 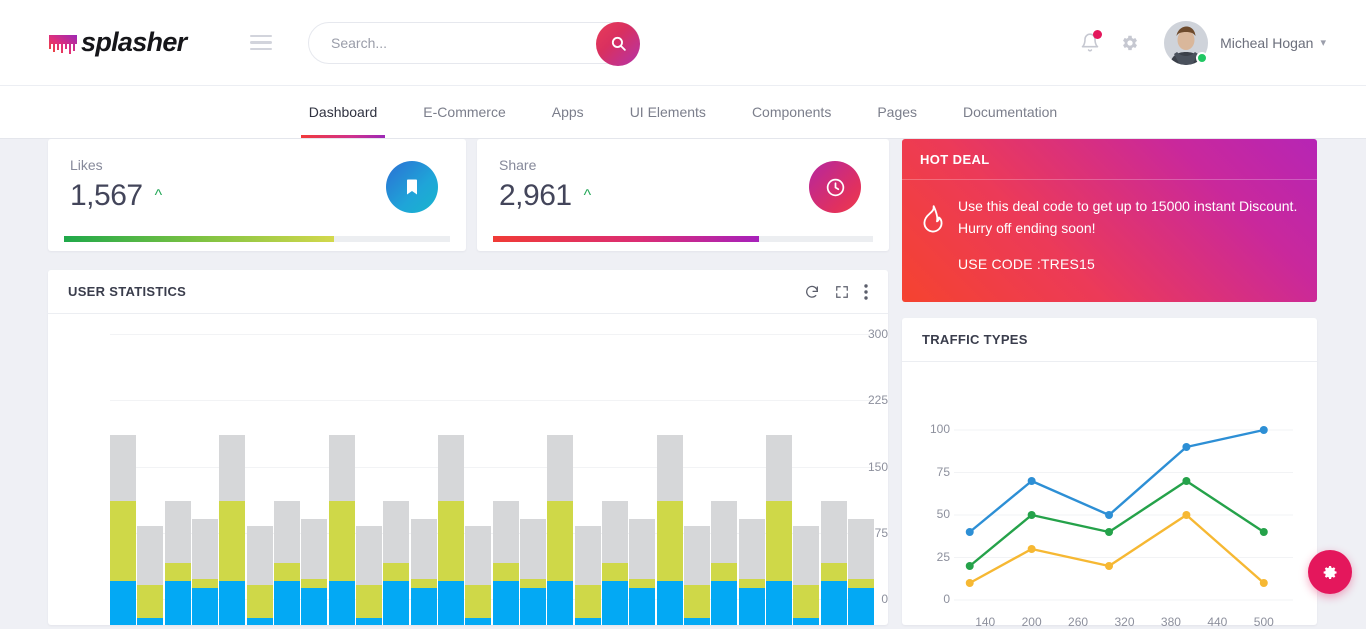 What do you see at coordinates (835, 187) in the screenshot?
I see `clock-icon-badge` at bounding box center [835, 187].